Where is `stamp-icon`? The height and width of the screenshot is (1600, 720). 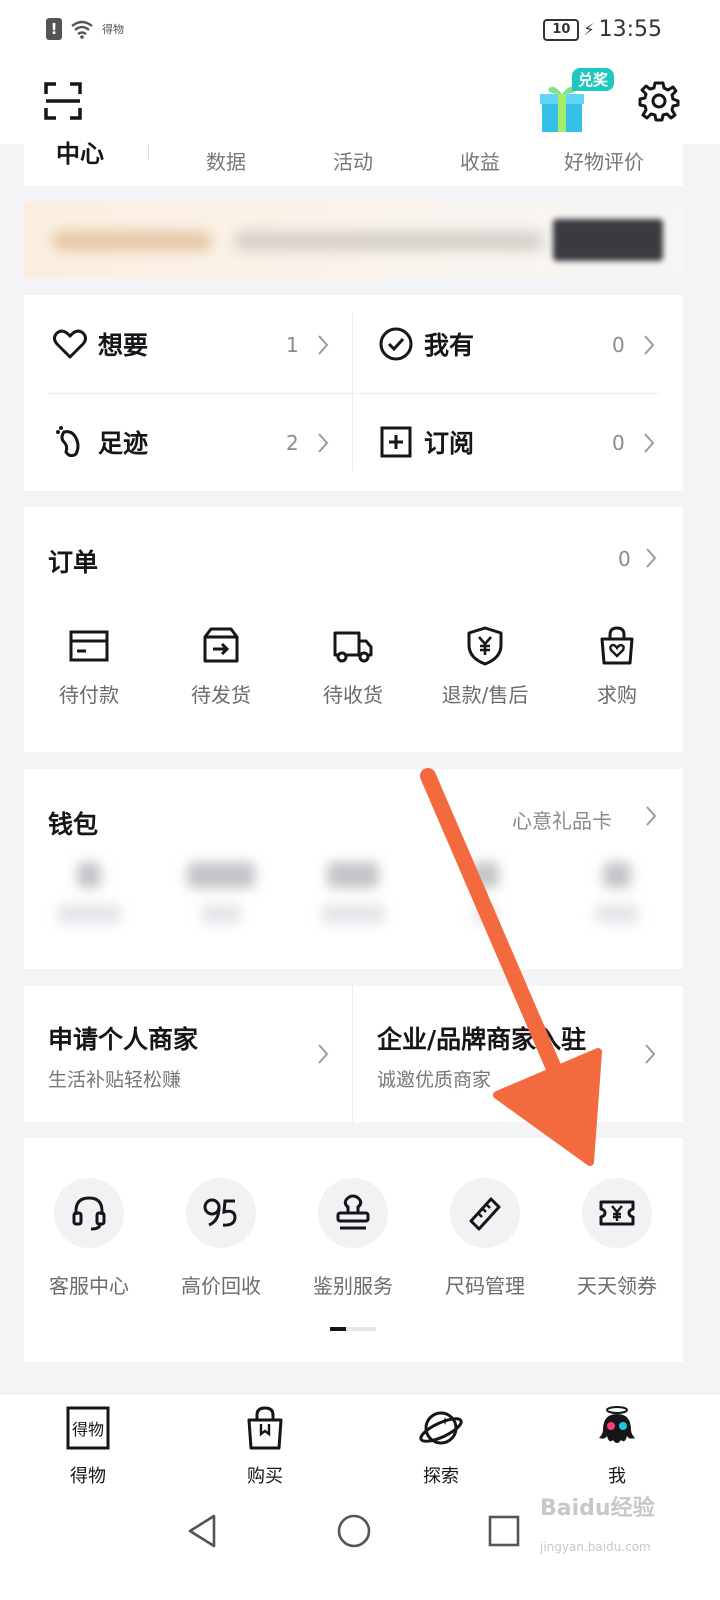
stamp-icon is located at coordinates (353, 1212).